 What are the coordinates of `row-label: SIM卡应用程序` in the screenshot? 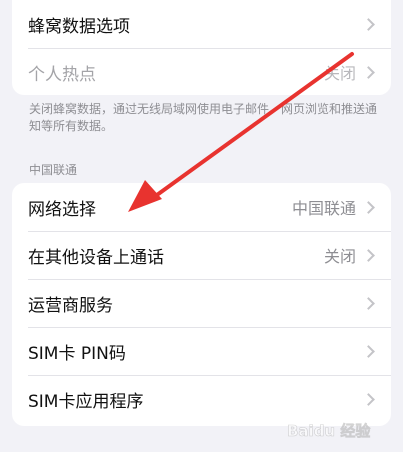 It's located at (86, 401).